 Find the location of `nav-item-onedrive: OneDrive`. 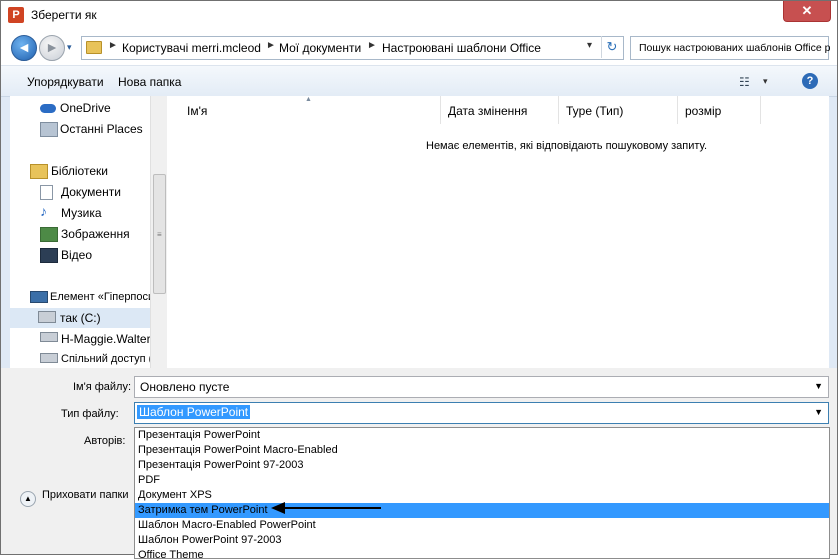

nav-item-onedrive: OneDrive is located at coordinates (80, 108).